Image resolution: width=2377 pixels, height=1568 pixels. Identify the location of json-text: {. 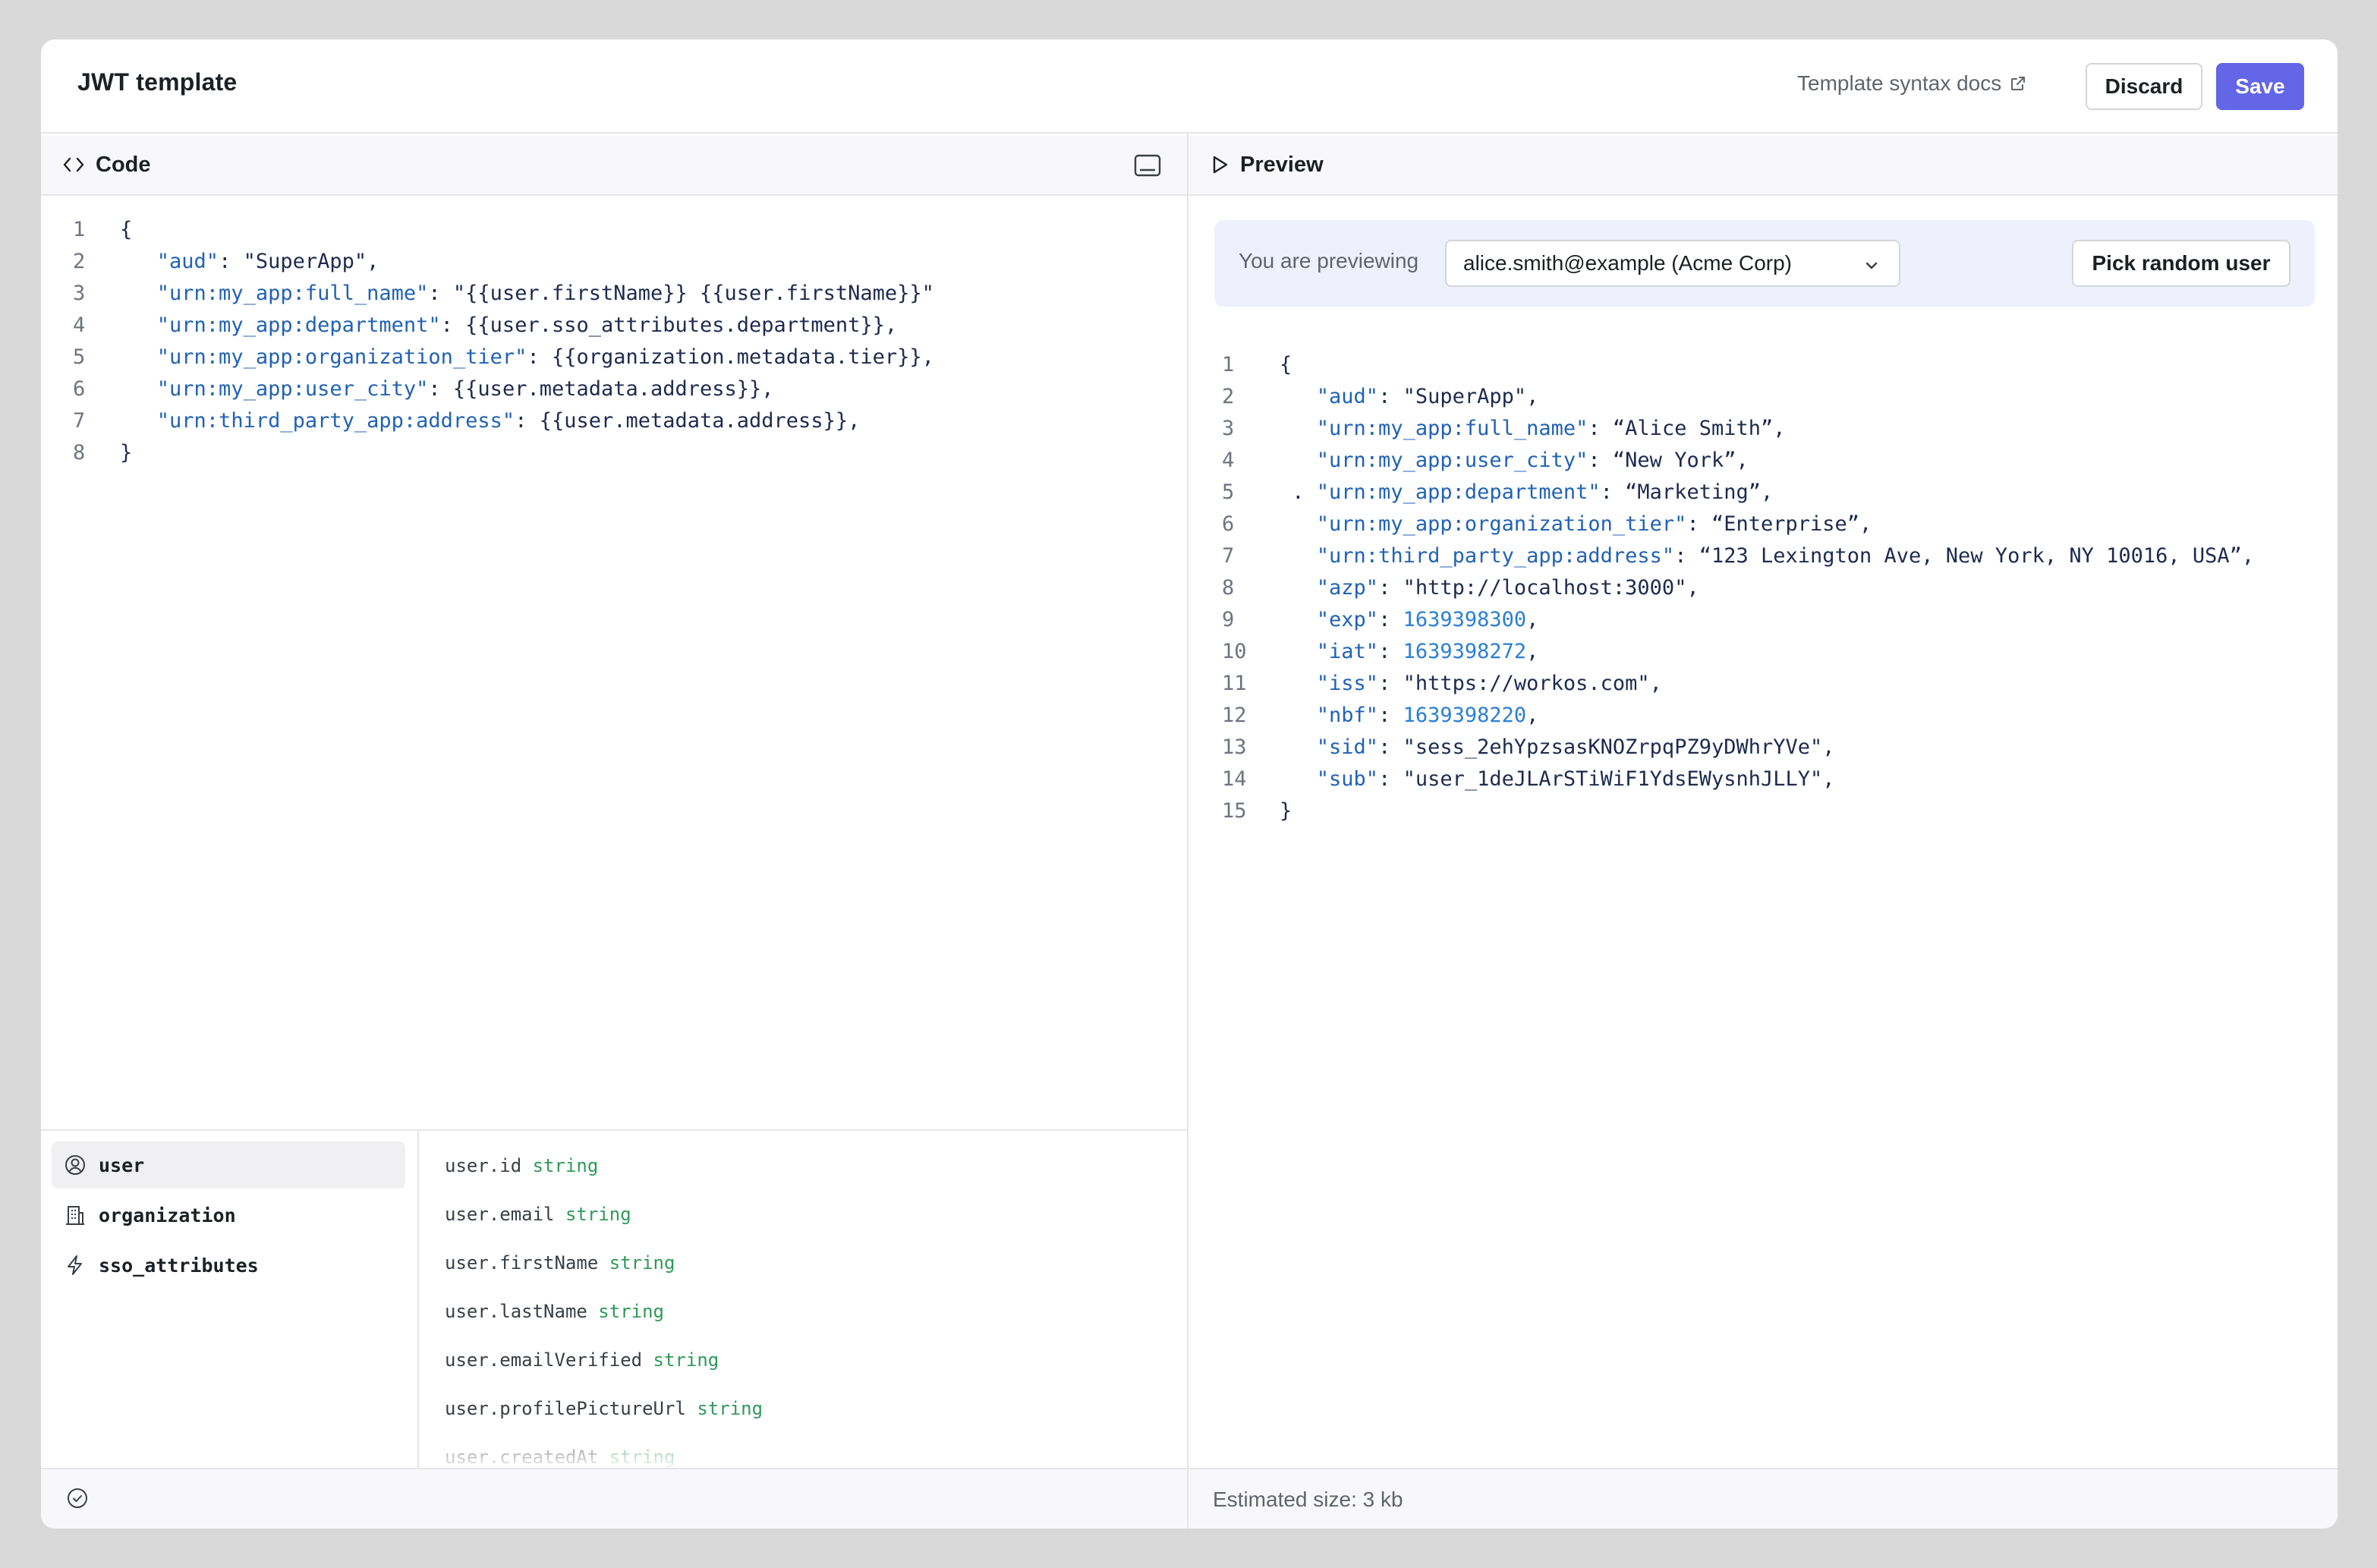
(1286, 364).